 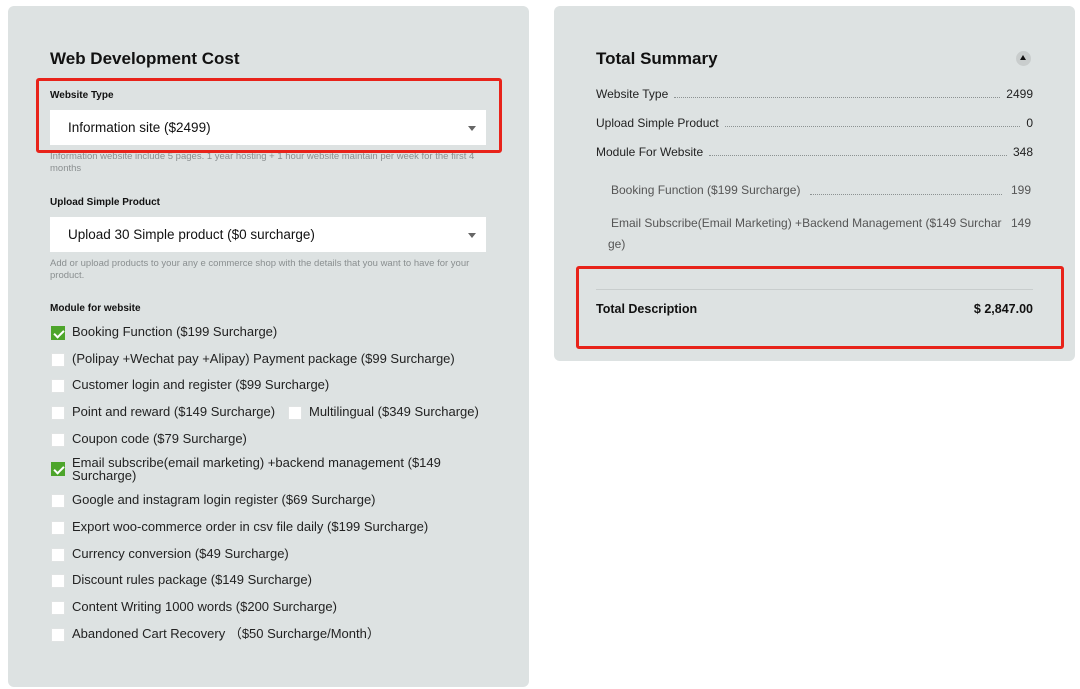 What do you see at coordinates (650, 152) in the screenshot?
I see `summary-row-label: Module For Website` at bounding box center [650, 152].